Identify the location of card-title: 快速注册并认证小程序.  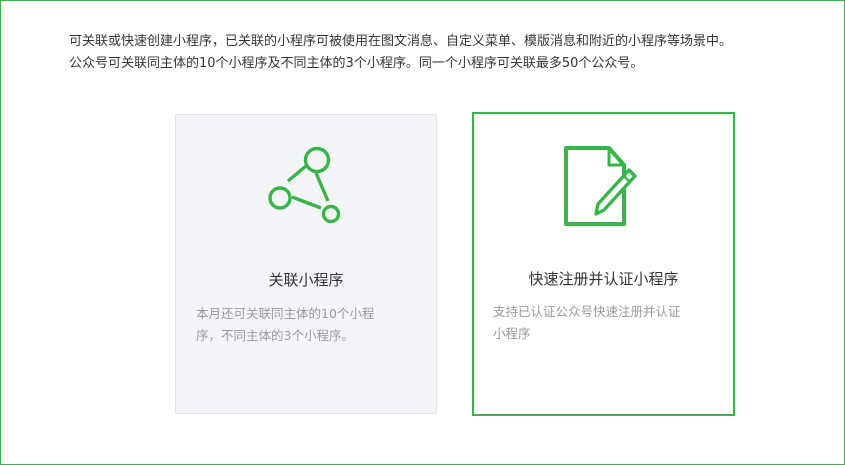
(603, 279).